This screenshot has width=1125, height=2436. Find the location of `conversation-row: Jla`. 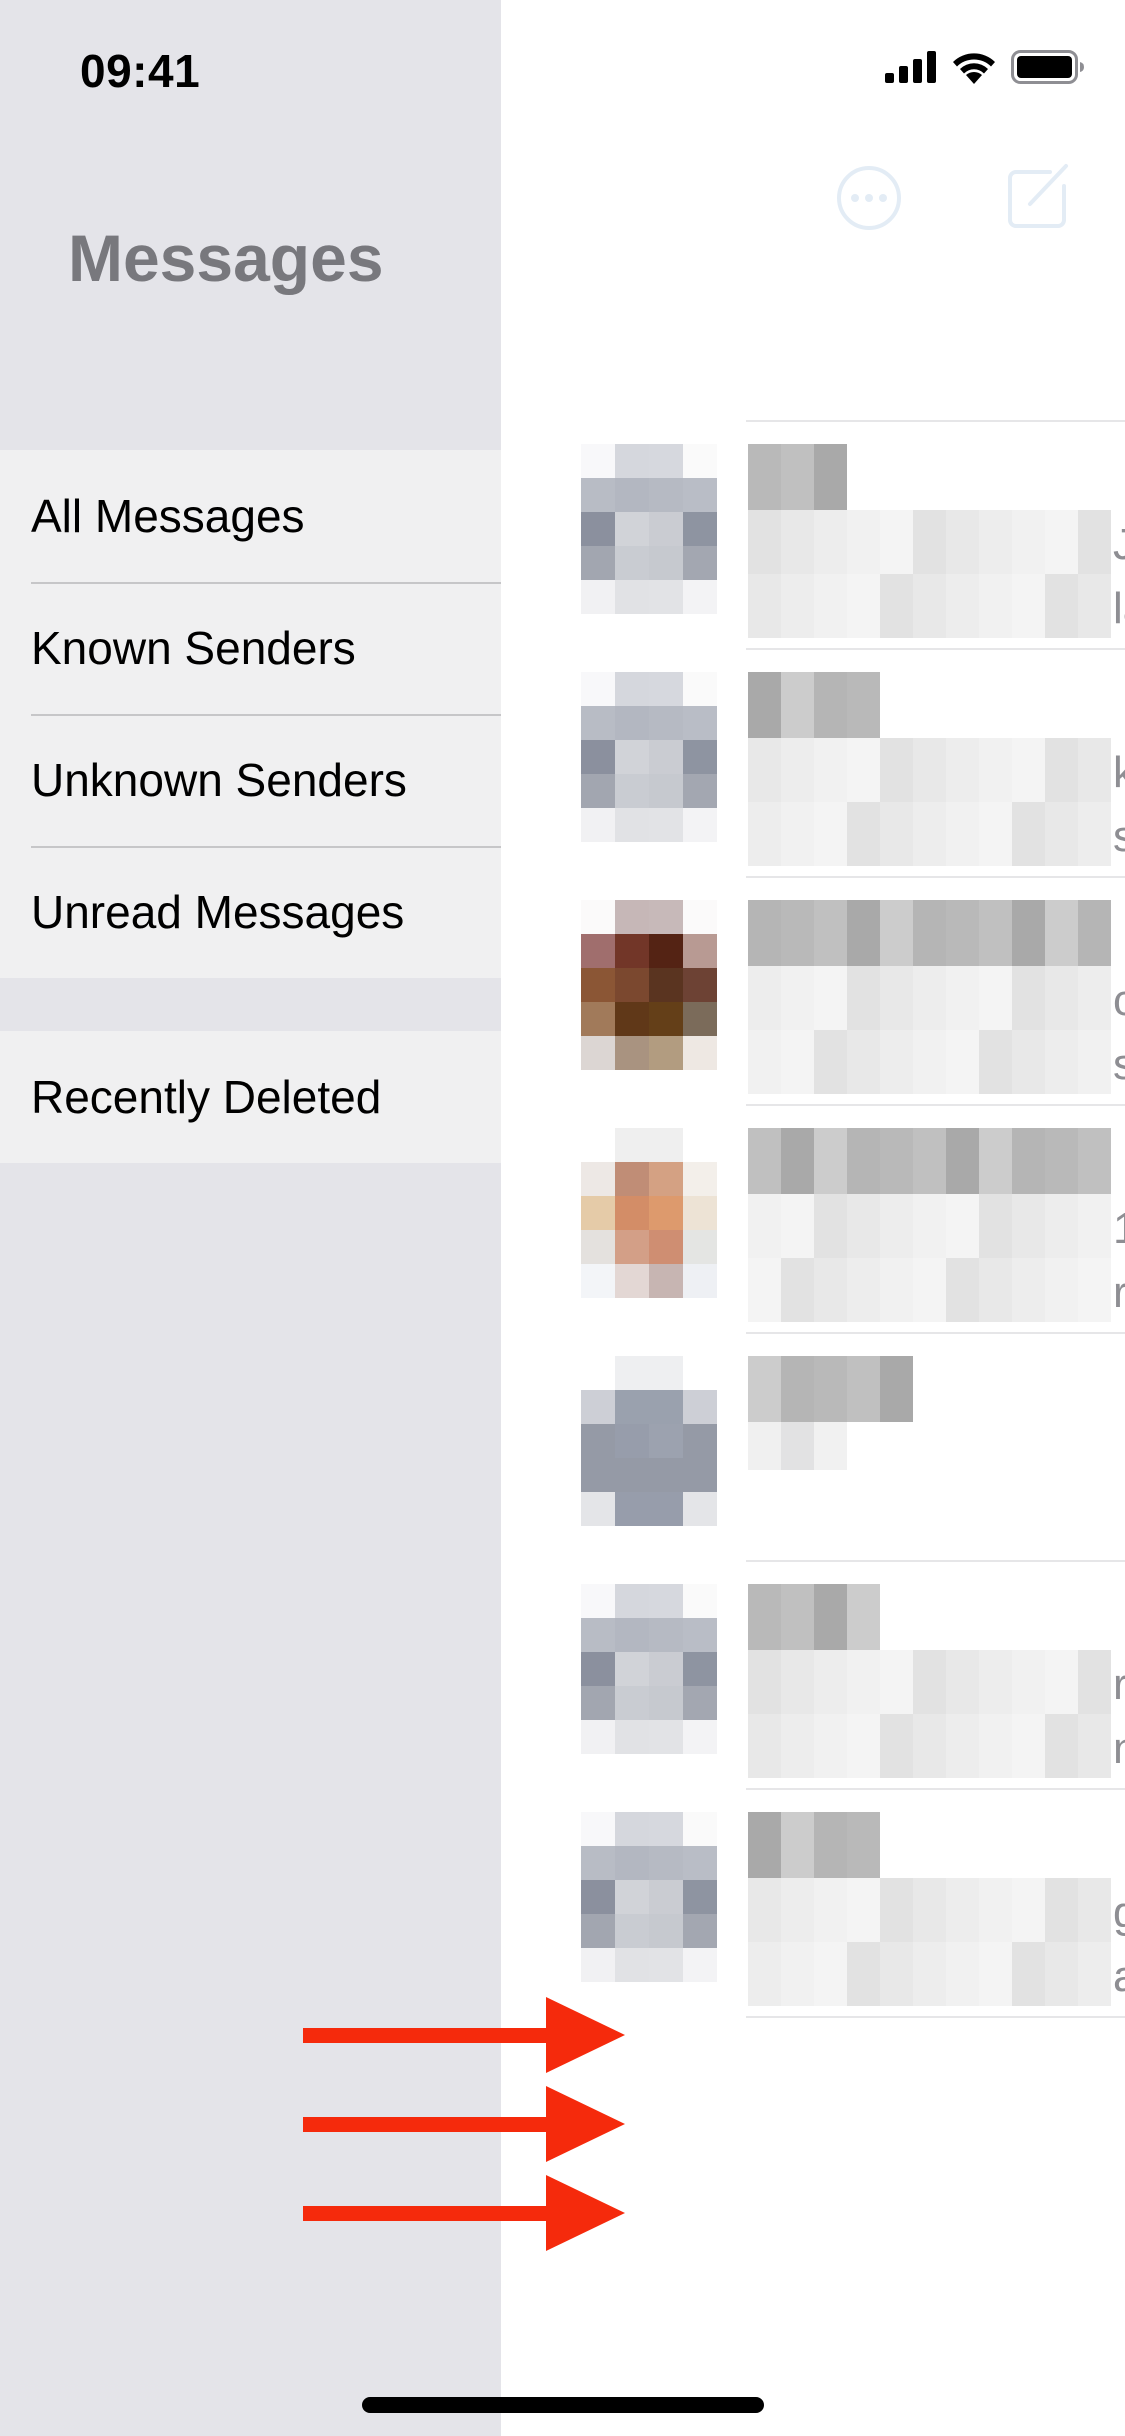

conversation-row: Jla is located at coordinates (813, 534).